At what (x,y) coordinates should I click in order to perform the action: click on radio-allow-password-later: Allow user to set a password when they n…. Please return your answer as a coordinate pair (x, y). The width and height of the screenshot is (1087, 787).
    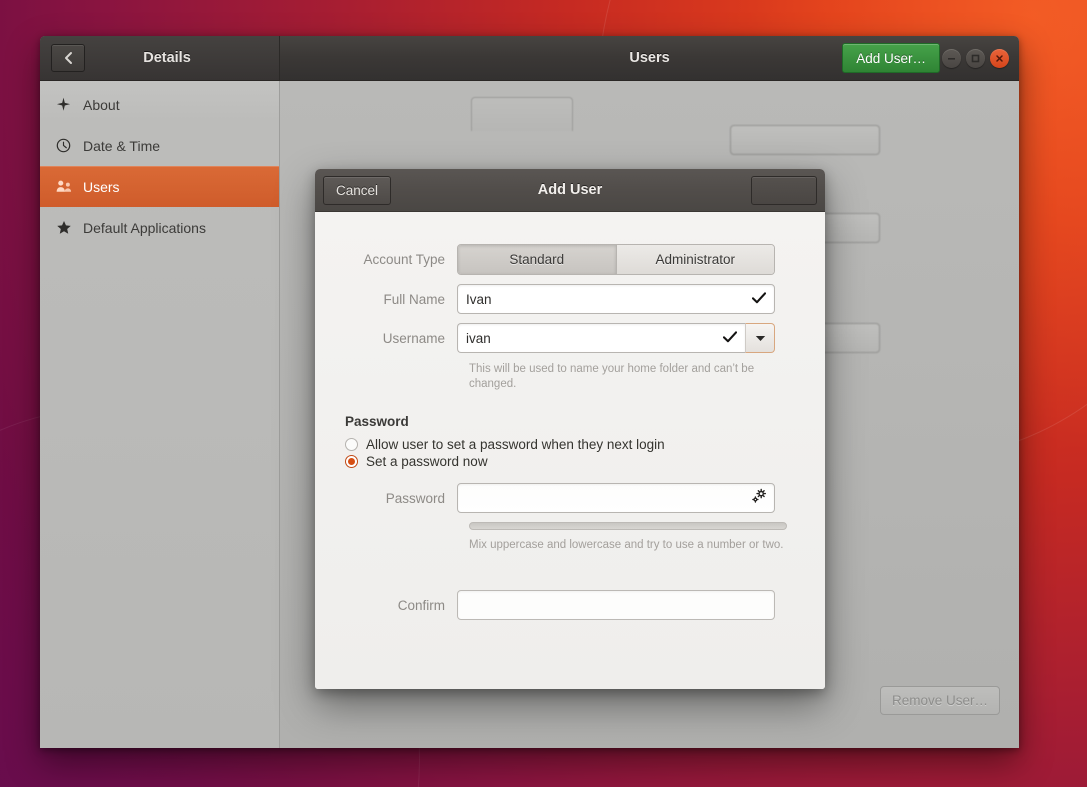
    Looking at the image, I should click on (573, 444).